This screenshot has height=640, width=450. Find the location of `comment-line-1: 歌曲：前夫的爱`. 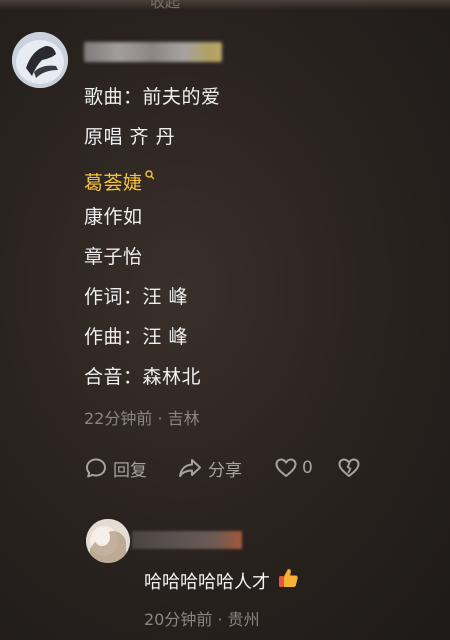

comment-line-1: 歌曲：前夫的爱 is located at coordinates (152, 97).